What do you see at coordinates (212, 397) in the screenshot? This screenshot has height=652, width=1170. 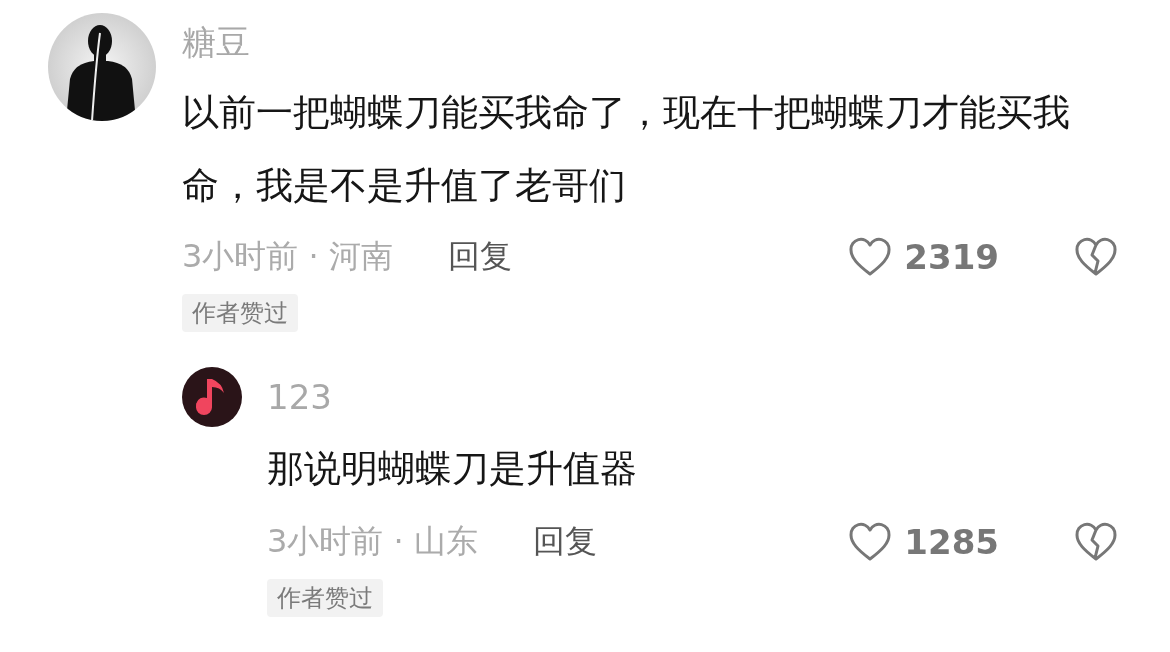 I see `music-note-icon` at bounding box center [212, 397].